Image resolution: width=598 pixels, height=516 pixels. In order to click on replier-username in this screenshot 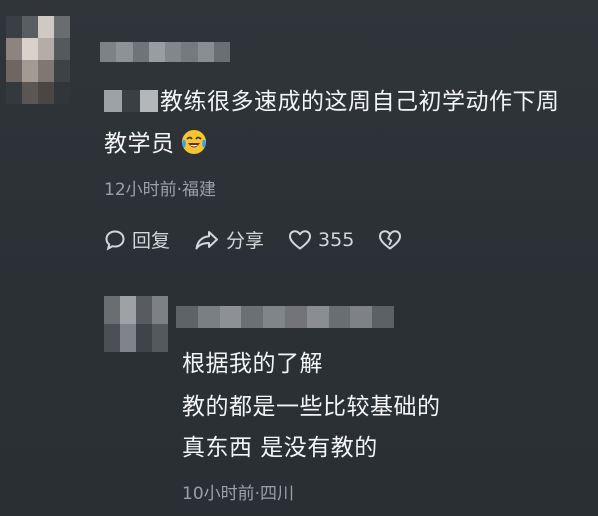, I will do `click(285, 317)`.